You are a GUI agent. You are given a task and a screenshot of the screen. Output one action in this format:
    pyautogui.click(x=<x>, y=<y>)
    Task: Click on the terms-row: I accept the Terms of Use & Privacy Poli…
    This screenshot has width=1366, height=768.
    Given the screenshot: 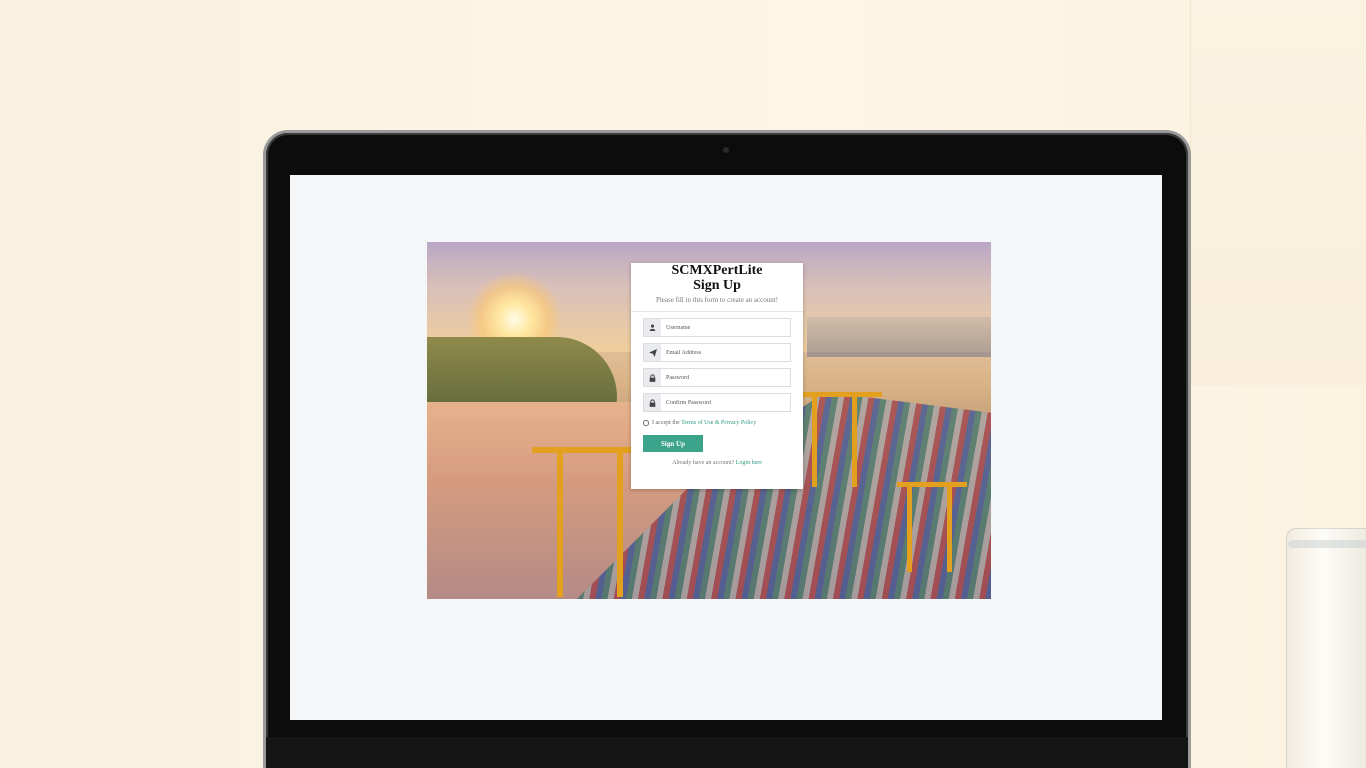 What is the action you would take?
    pyautogui.click(x=717, y=423)
    